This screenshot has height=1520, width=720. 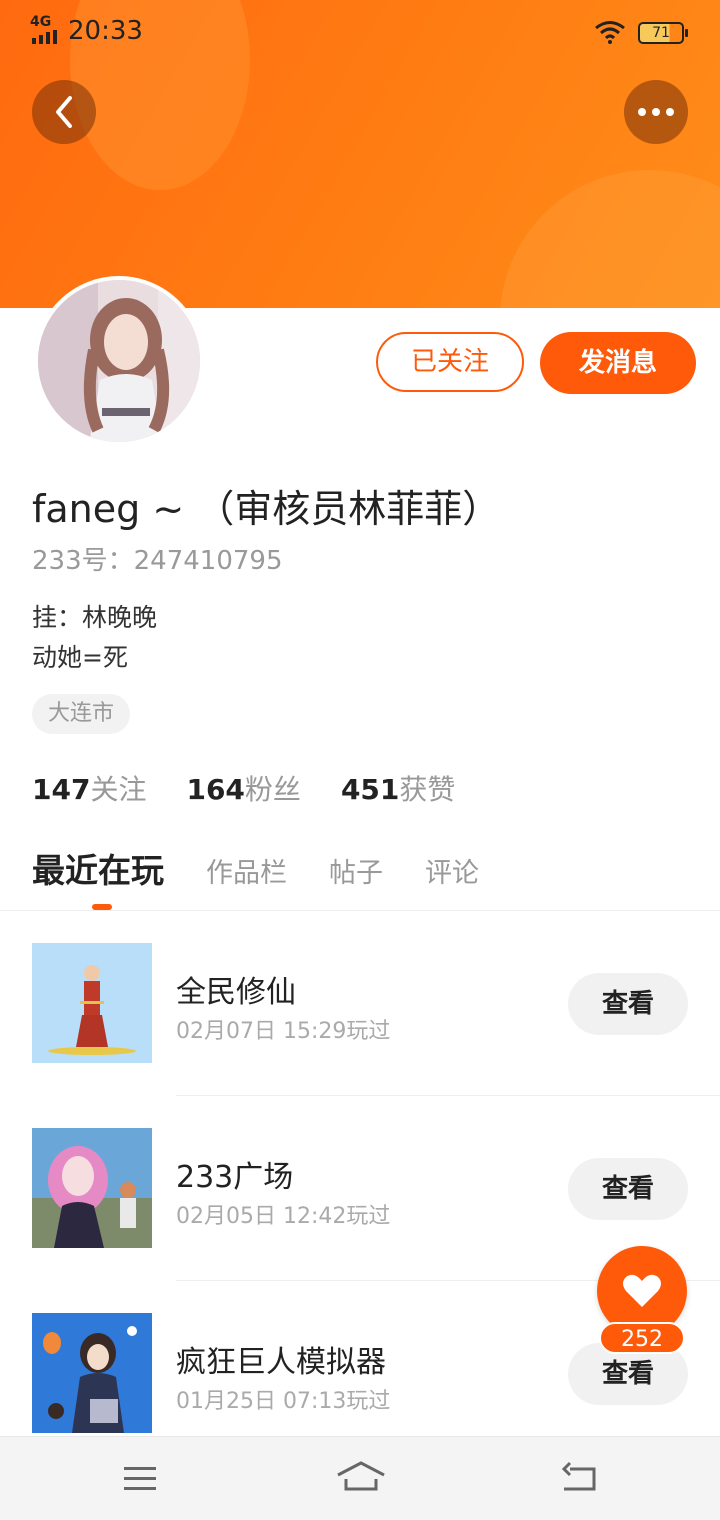 What do you see at coordinates (98, 868) in the screenshot?
I see `tab-recently-played: 最近在玩` at bounding box center [98, 868].